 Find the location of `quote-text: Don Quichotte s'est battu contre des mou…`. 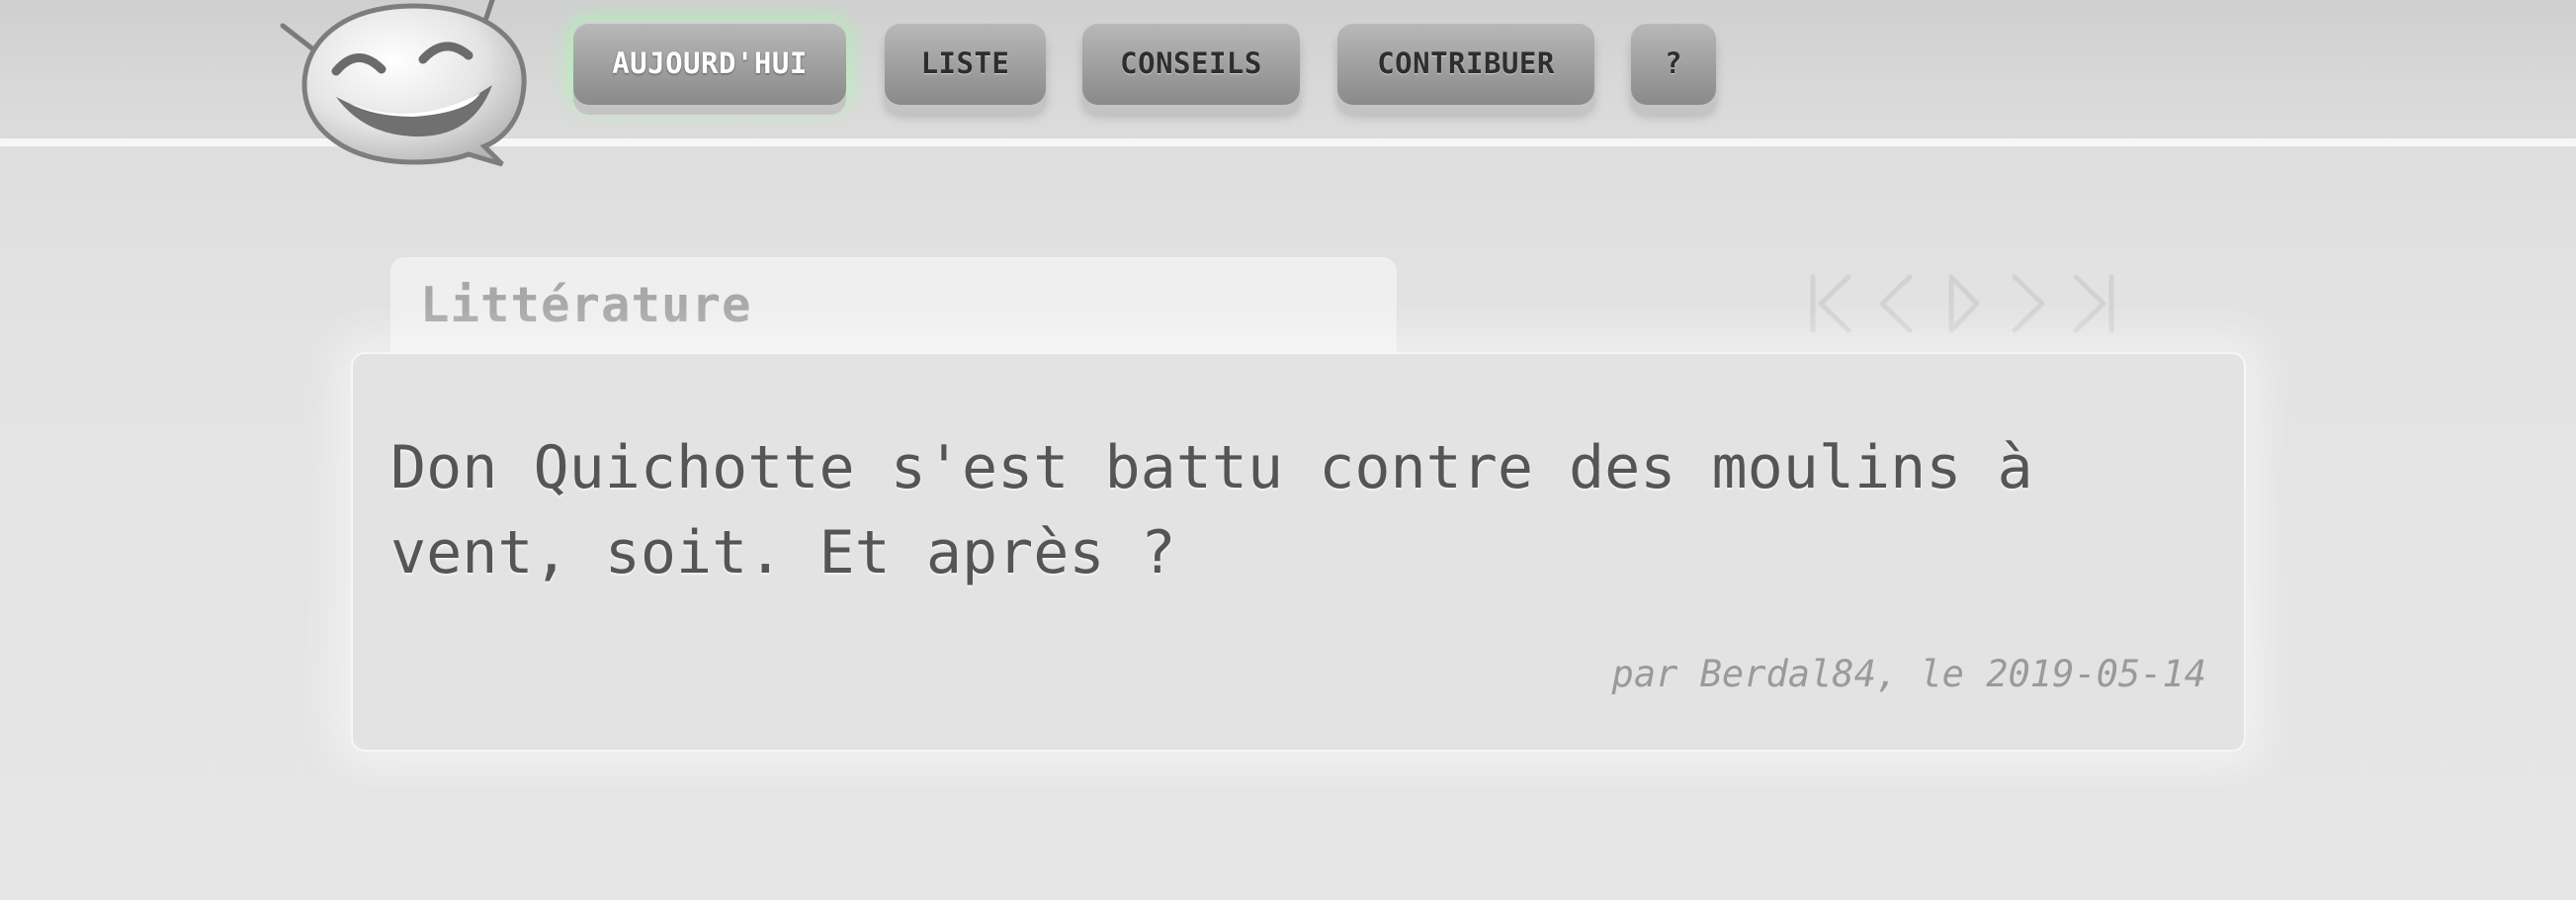

quote-text: Don Quichotte s'est battu contre des mou… is located at coordinates (1211, 510).